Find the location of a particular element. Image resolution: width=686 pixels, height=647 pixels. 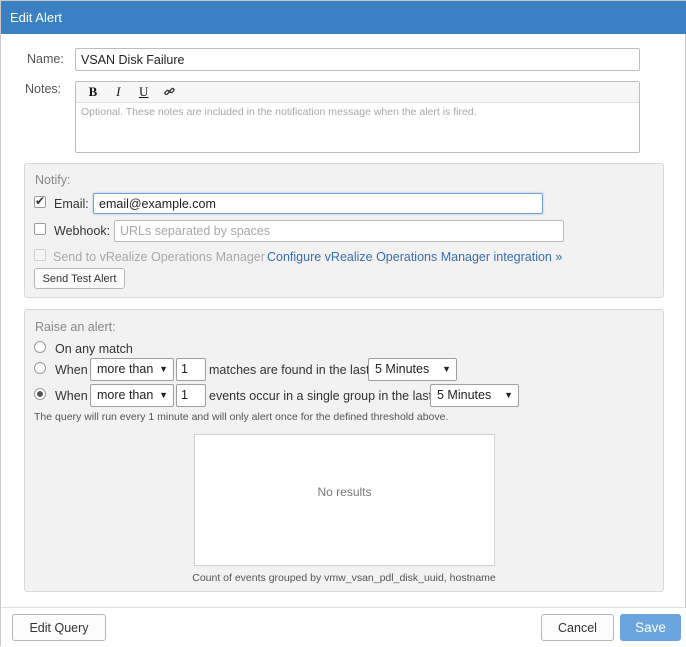

events-window-select: 5 Minutes ▼ is located at coordinates (474, 395).